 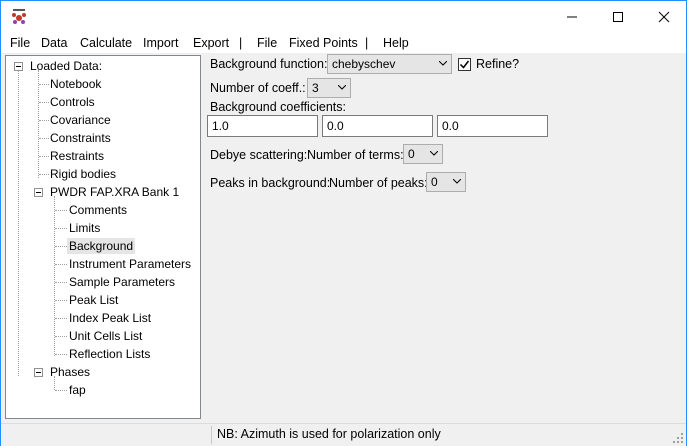 I want to click on ncoeff-label: Number of coeff.:, so click(x=258, y=88).